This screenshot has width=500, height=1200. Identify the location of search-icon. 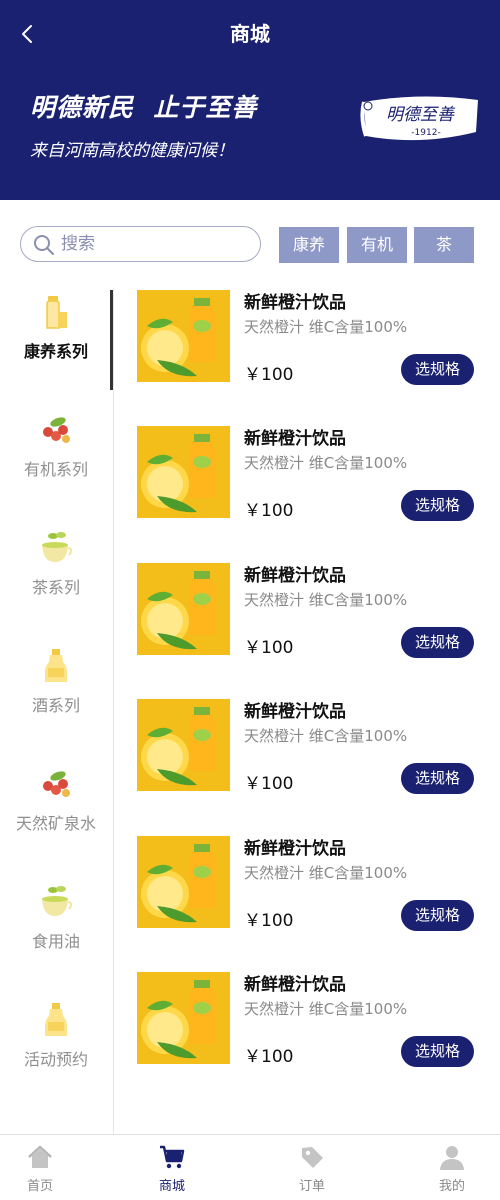
(44, 245).